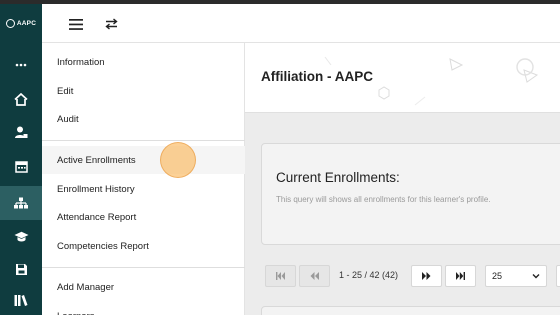 The image size is (560, 315). I want to click on enrollments-table-card, so click(410, 310).